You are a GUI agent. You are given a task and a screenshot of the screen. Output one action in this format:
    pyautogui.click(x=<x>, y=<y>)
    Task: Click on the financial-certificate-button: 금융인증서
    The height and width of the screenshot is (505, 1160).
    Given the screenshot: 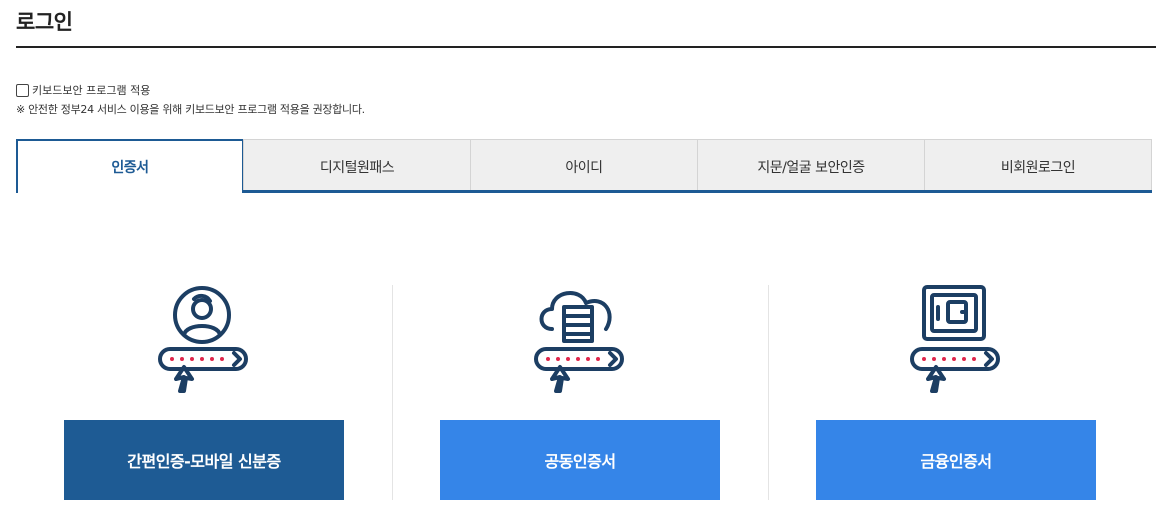 What is the action you would take?
    pyautogui.click(x=956, y=460)
    